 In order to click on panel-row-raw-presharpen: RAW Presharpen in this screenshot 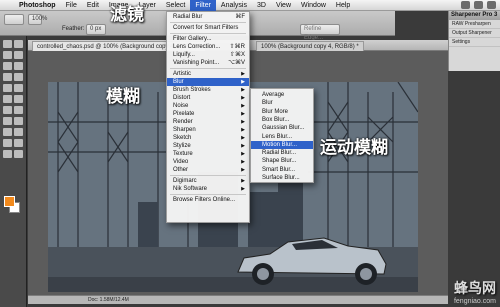, I will do `click(474, 24)`.